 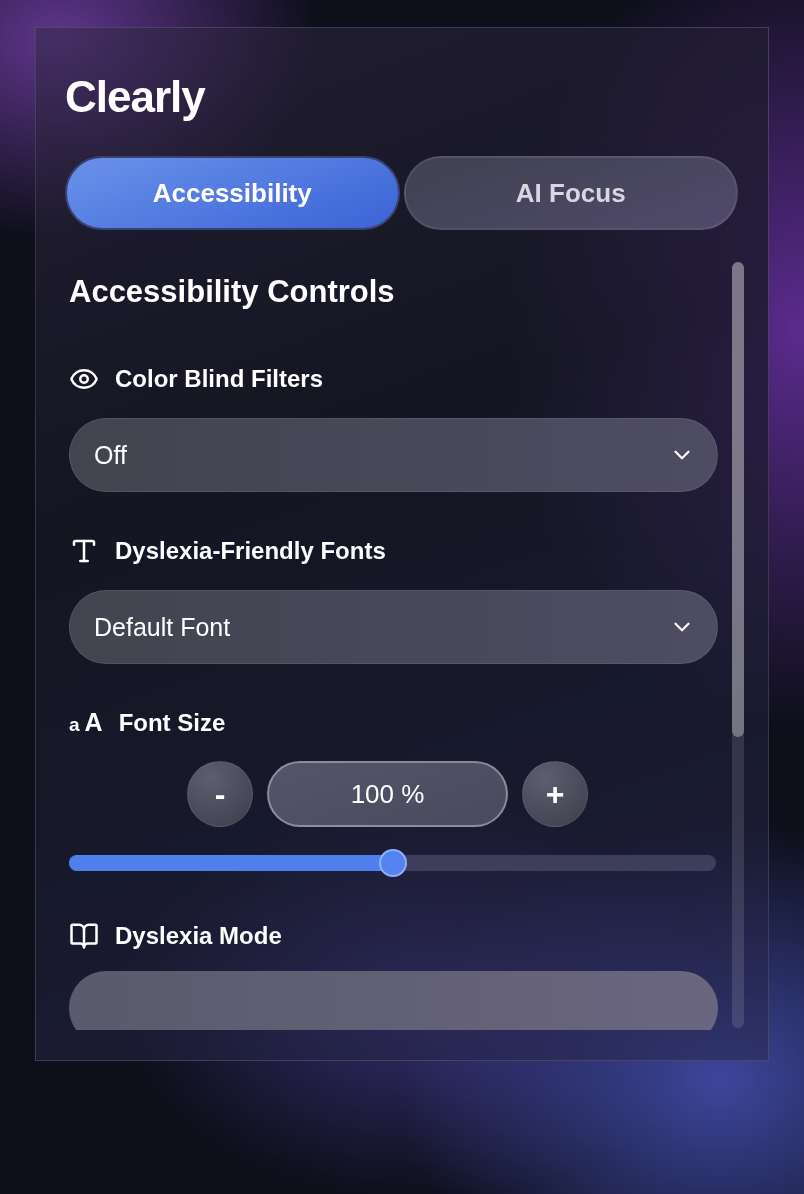 I want to click on tab: Accessibility, so click(x=232, y=193).